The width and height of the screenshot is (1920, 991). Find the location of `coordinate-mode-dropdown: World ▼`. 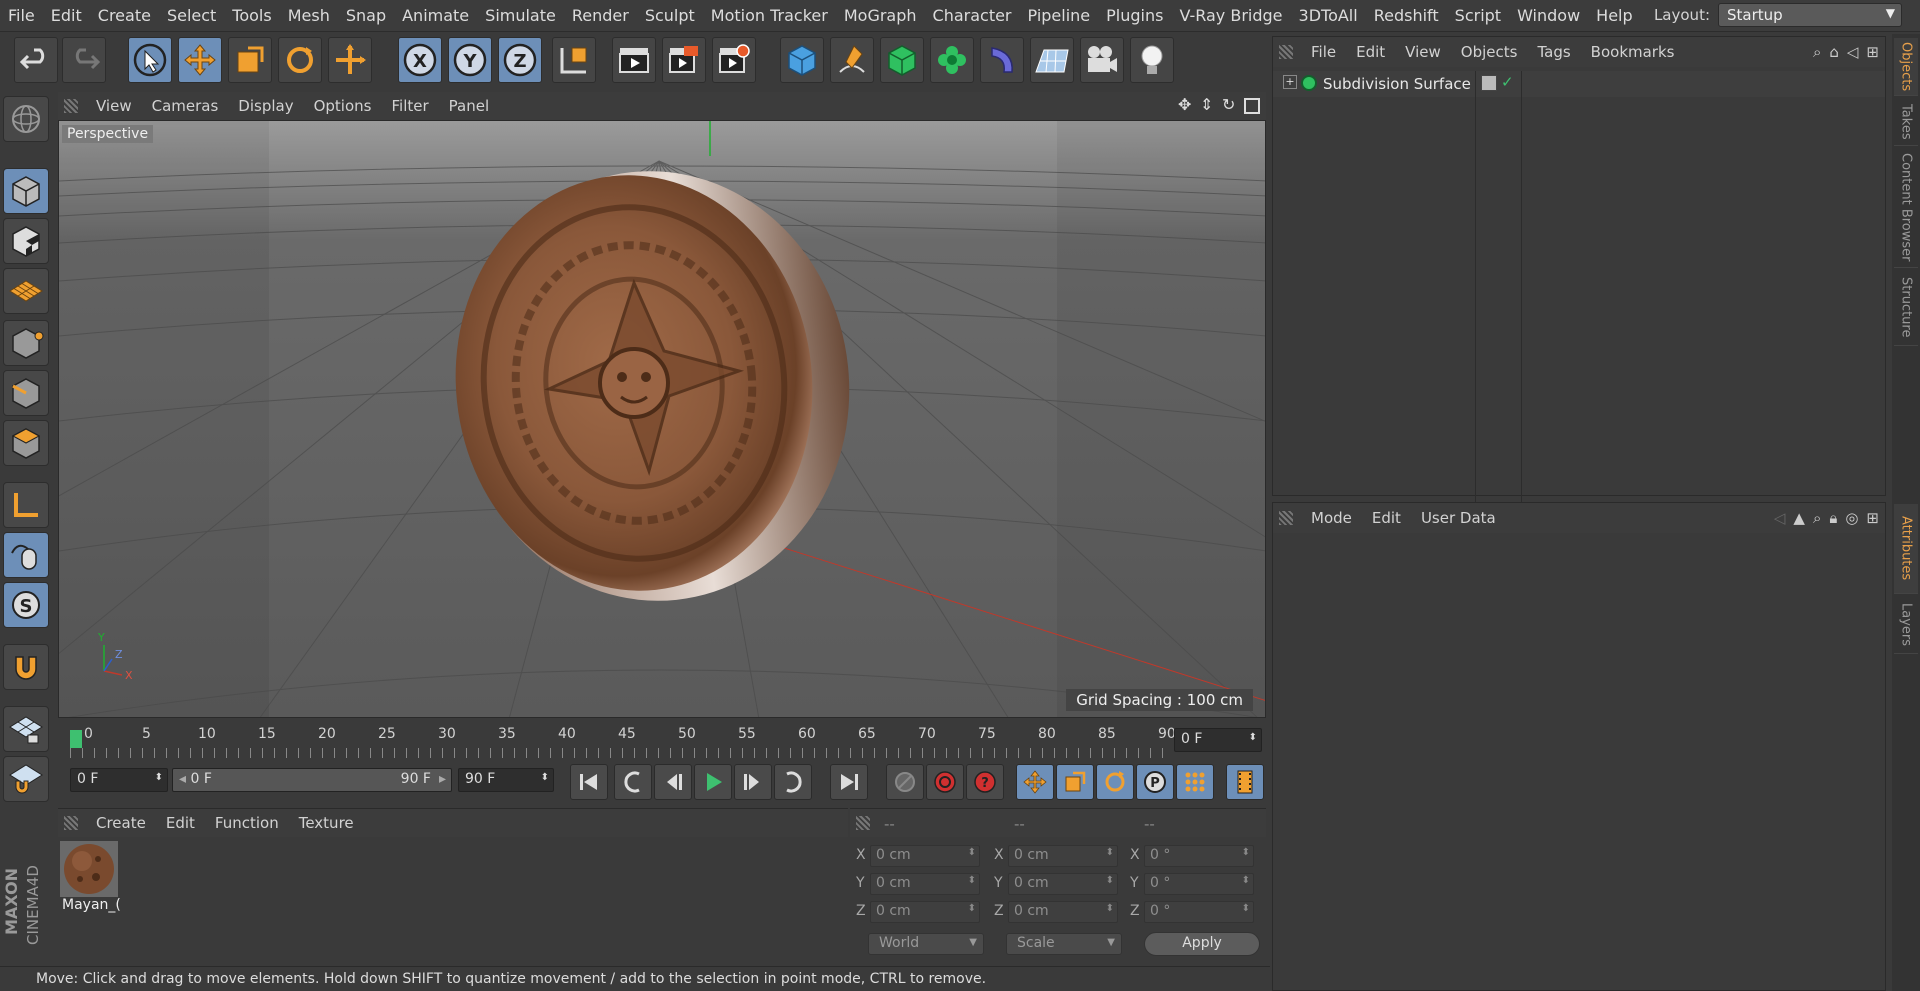

coordinate-mode-dropdown: World ▼ is located at coordinates (926, 944).